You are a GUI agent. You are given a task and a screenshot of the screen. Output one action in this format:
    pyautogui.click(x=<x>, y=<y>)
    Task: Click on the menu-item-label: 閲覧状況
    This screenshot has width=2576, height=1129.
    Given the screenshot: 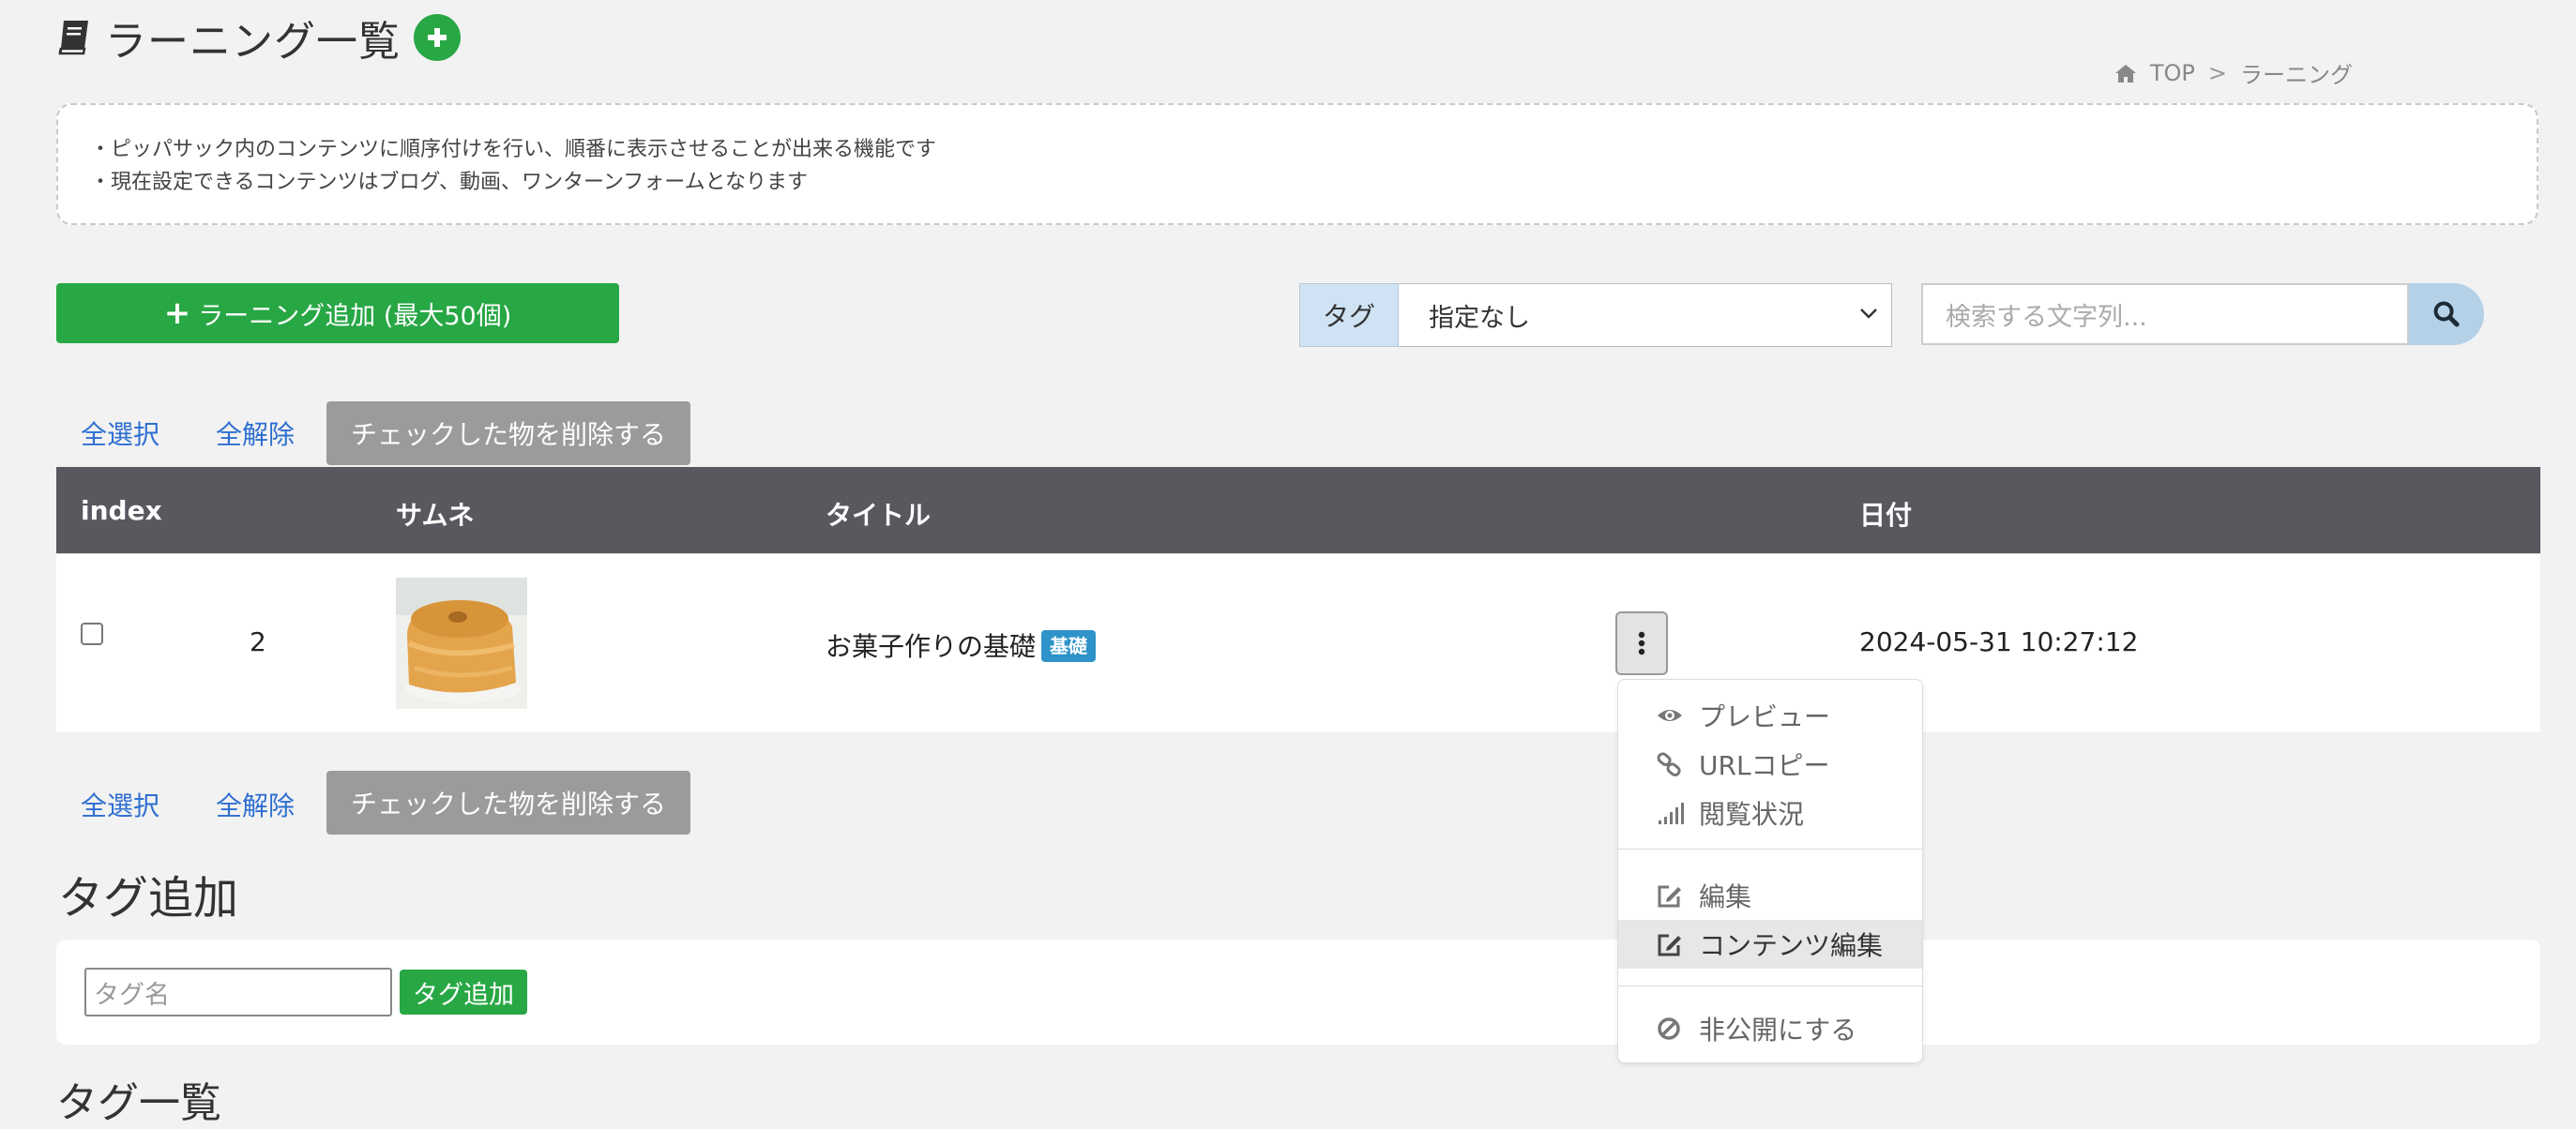 What is the action you would take?
    pyautogui.click(x=1752, y=814)
    